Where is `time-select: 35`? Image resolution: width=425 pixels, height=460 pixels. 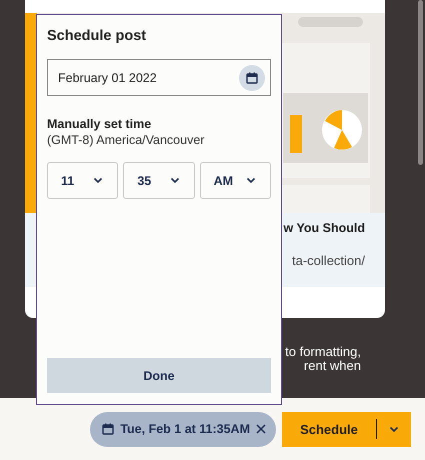 time-select: 35 is located at coordinates (159, 180).